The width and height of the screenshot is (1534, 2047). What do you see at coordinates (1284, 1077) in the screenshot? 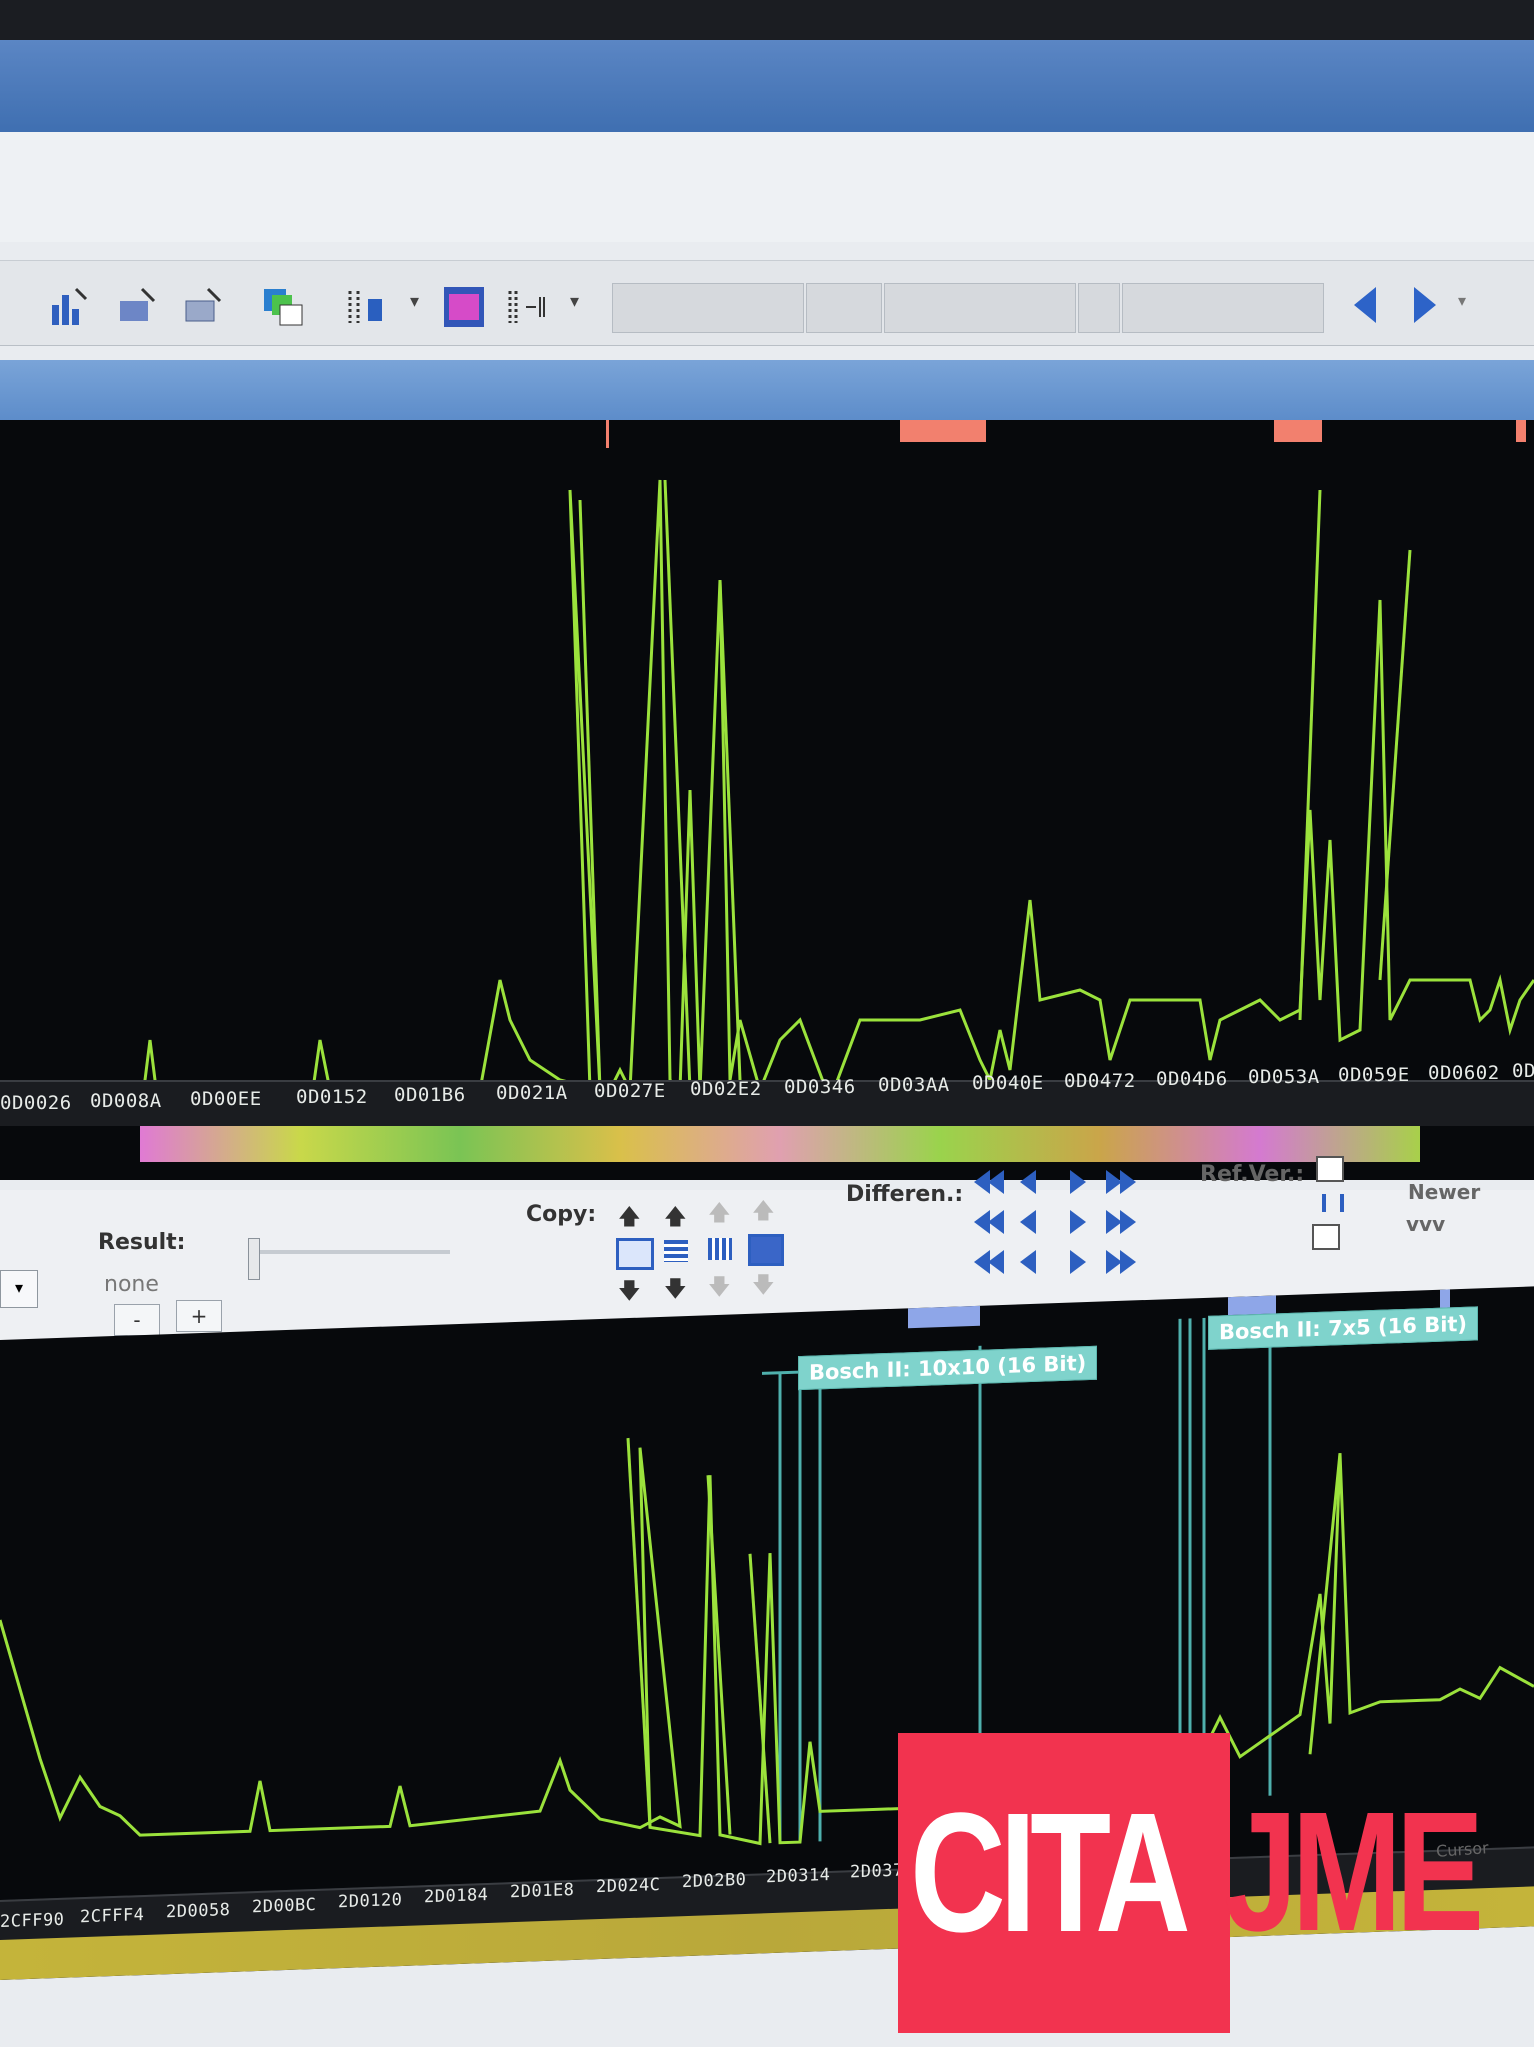
I see `address-label: 0D053A` at bounding box center [1284, 1077].